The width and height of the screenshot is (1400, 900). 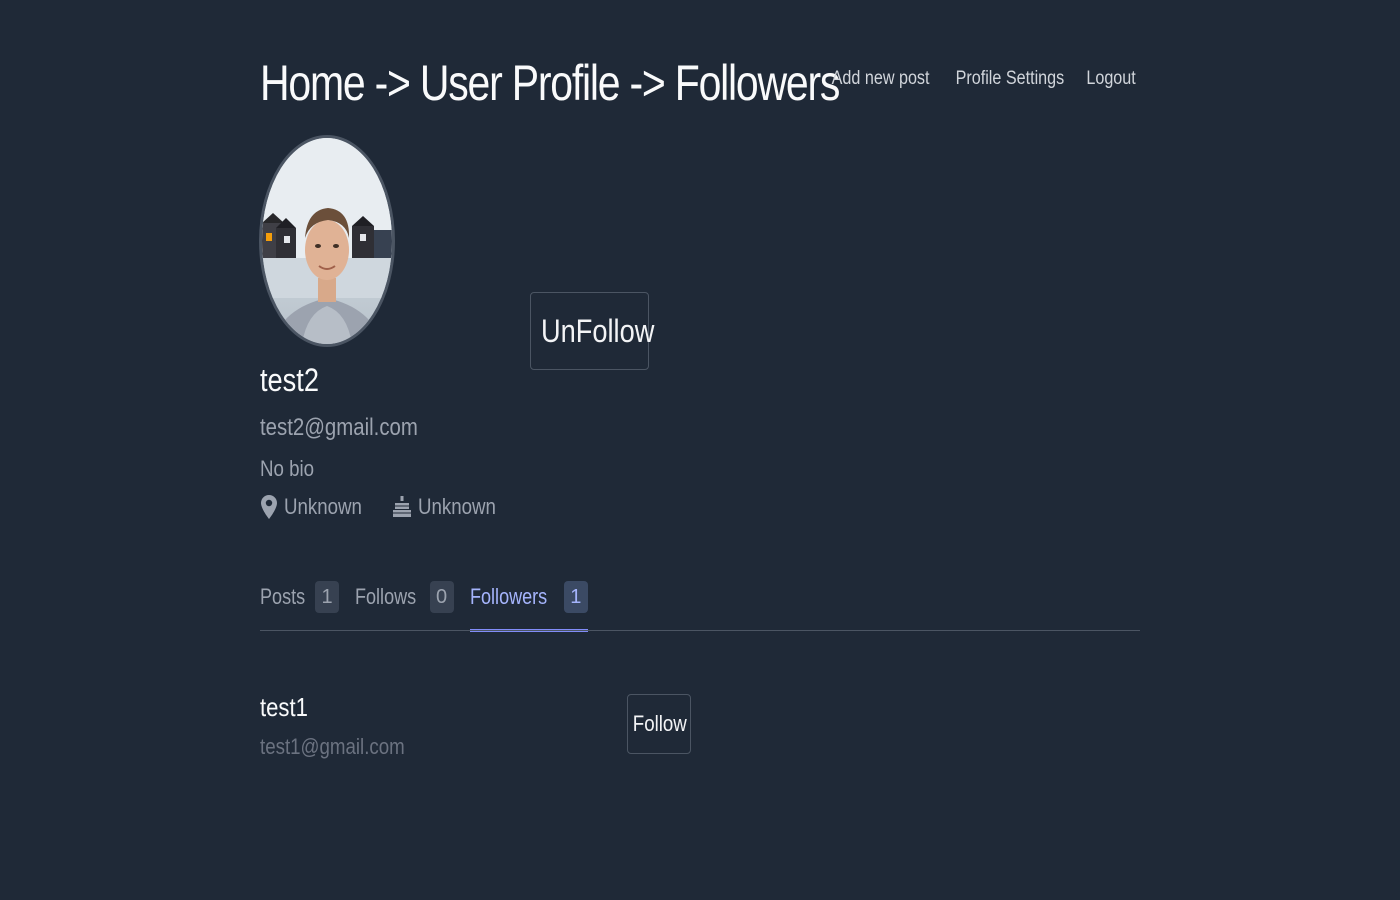 I want to click on birthday-item: Unknown, so click(x=451, y=507).